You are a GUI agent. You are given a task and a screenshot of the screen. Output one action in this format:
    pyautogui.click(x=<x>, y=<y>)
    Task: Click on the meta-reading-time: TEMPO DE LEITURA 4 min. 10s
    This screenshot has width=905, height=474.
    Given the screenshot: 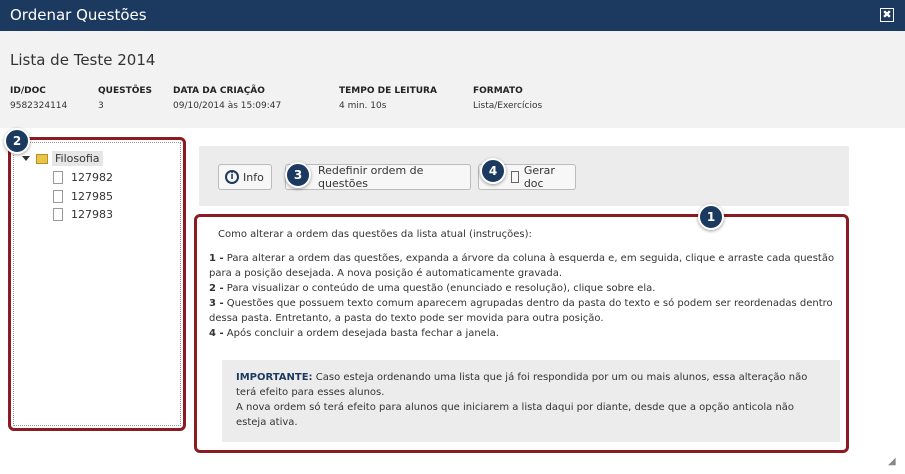 What is the action you would take?
    pyautogui.click(x=388, y=98)
    